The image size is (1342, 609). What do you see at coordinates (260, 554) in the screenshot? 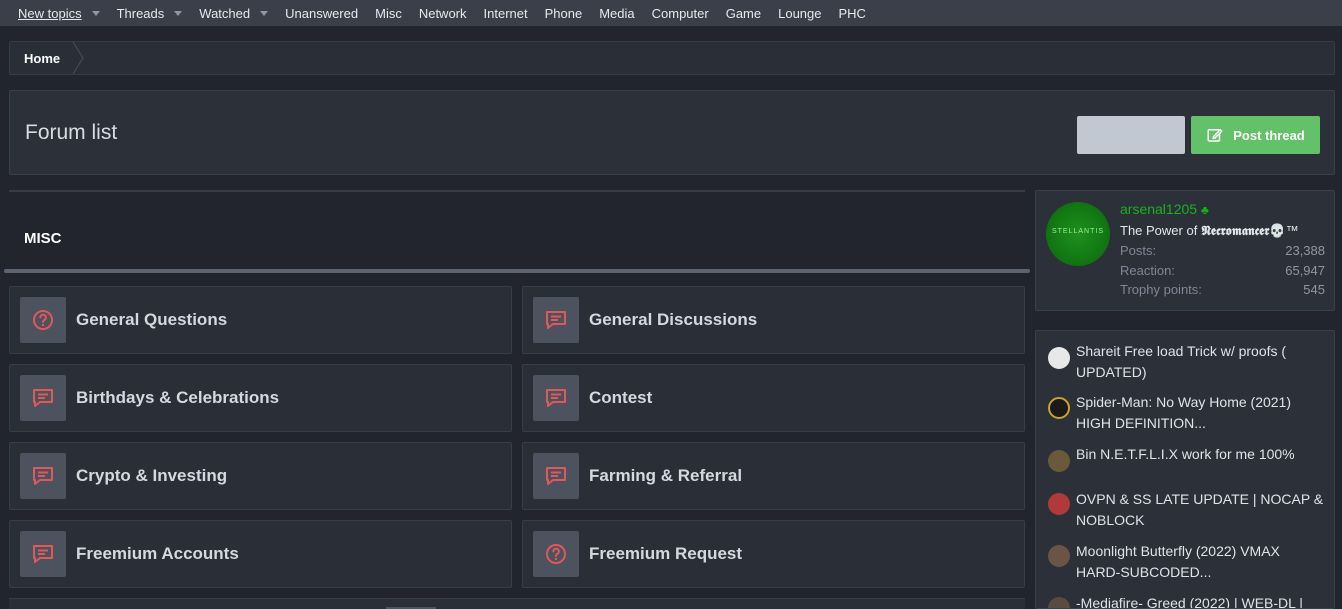
I see `forum-freemium-accounts: Freemium Accounts` at bounding box center [260, 554].